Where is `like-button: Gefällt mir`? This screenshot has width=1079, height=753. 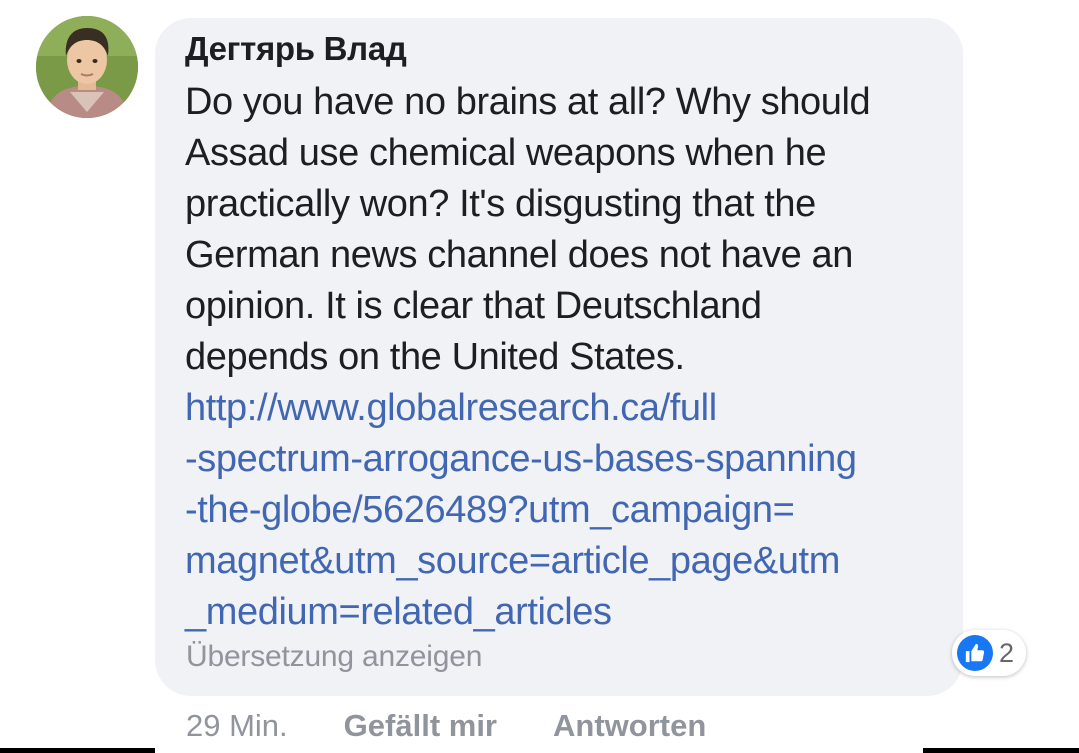 like-button: Gefällt mir is located at coordinates (420, 726).